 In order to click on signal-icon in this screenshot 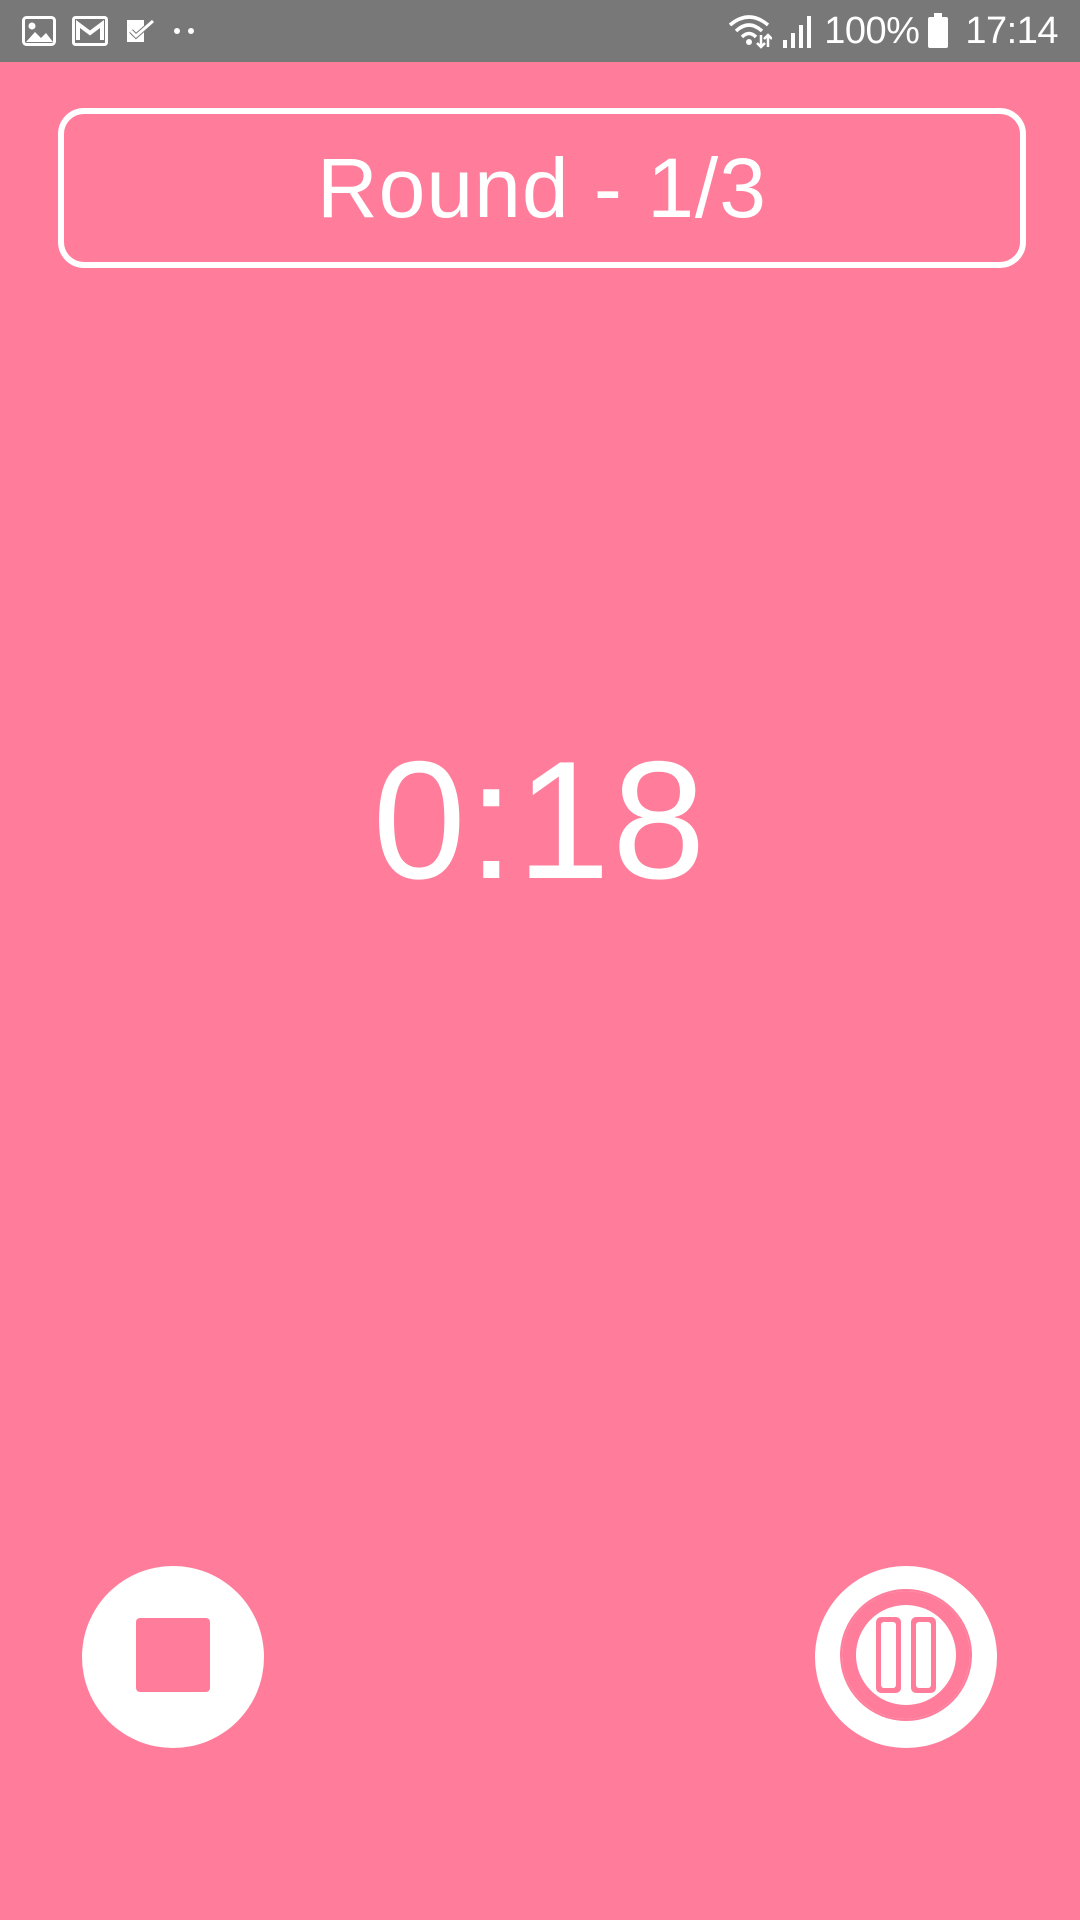, I will do `click(798, 31)`.